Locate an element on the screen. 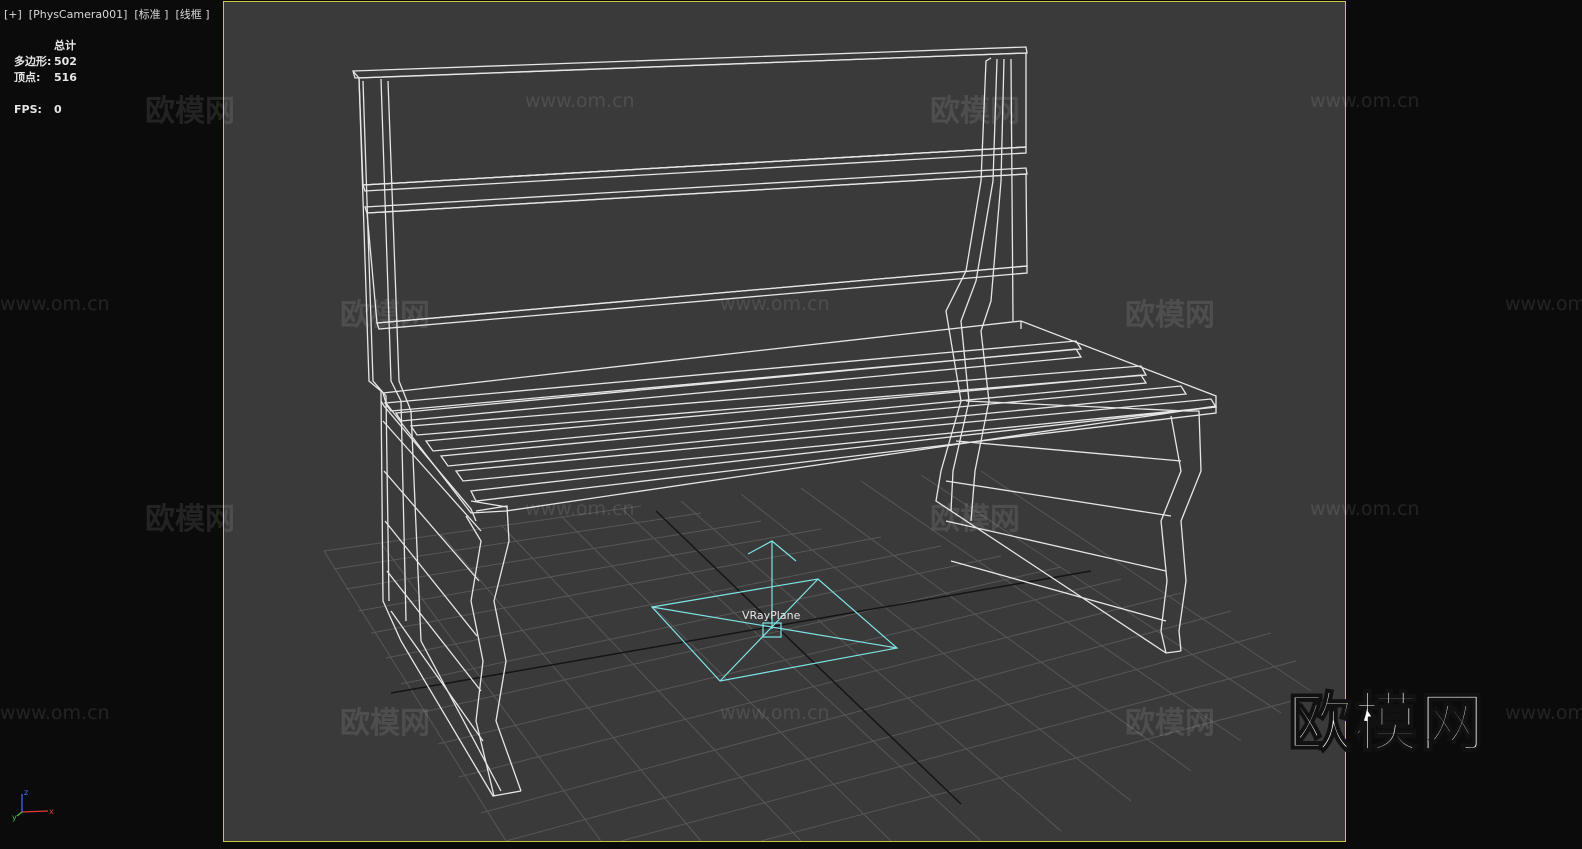 Image resolution: width=1582 pixels, height=849 pixels. bench-seat is located at coordinates (800, 417).